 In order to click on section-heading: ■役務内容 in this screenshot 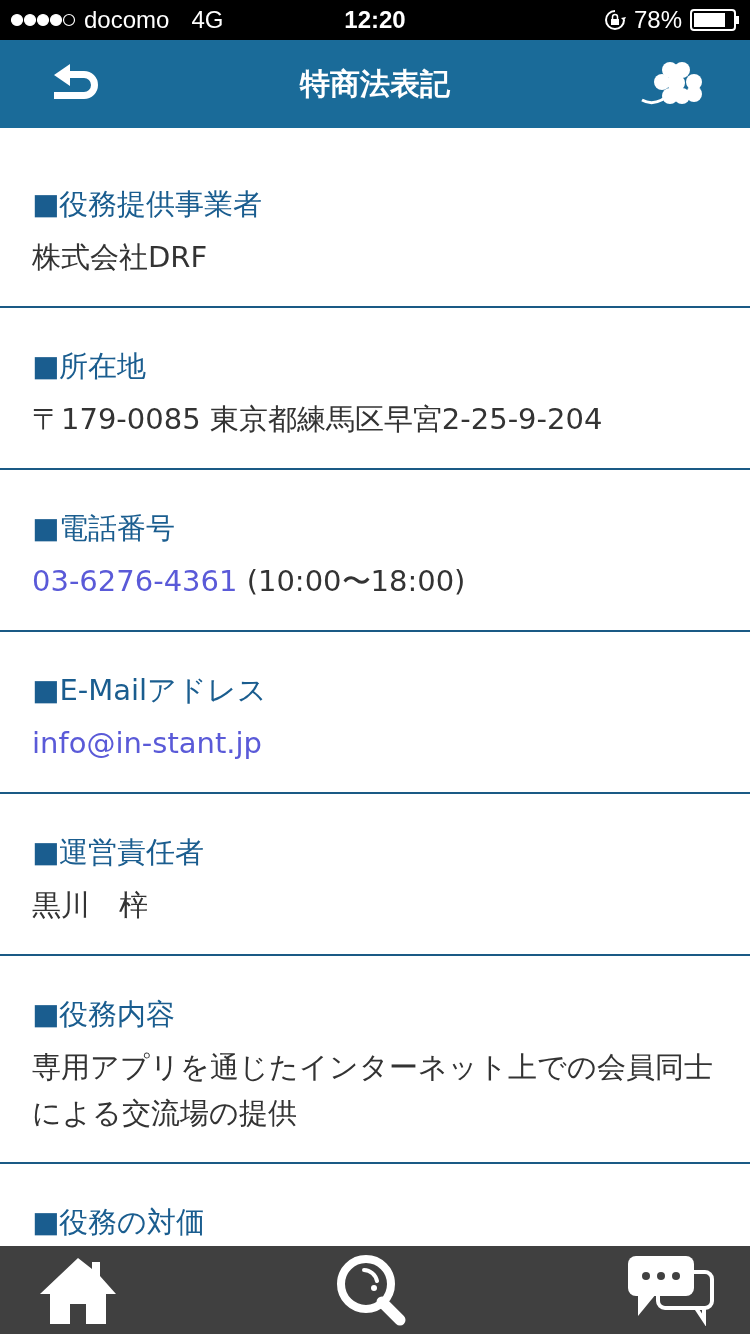, I will do `click(104, 1014)`.